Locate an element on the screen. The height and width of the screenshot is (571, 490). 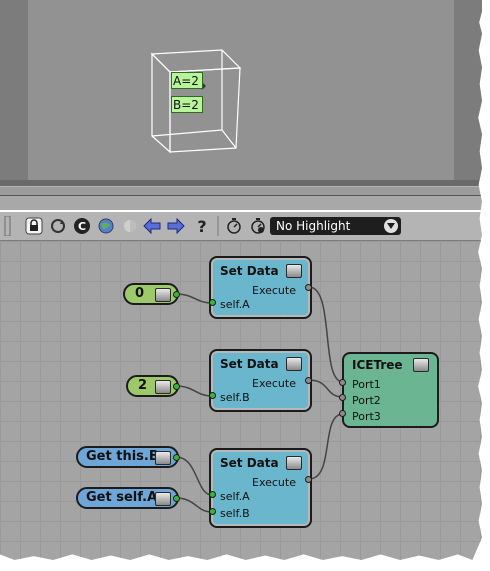
svg-text: C is located at coordinates (82, 226).